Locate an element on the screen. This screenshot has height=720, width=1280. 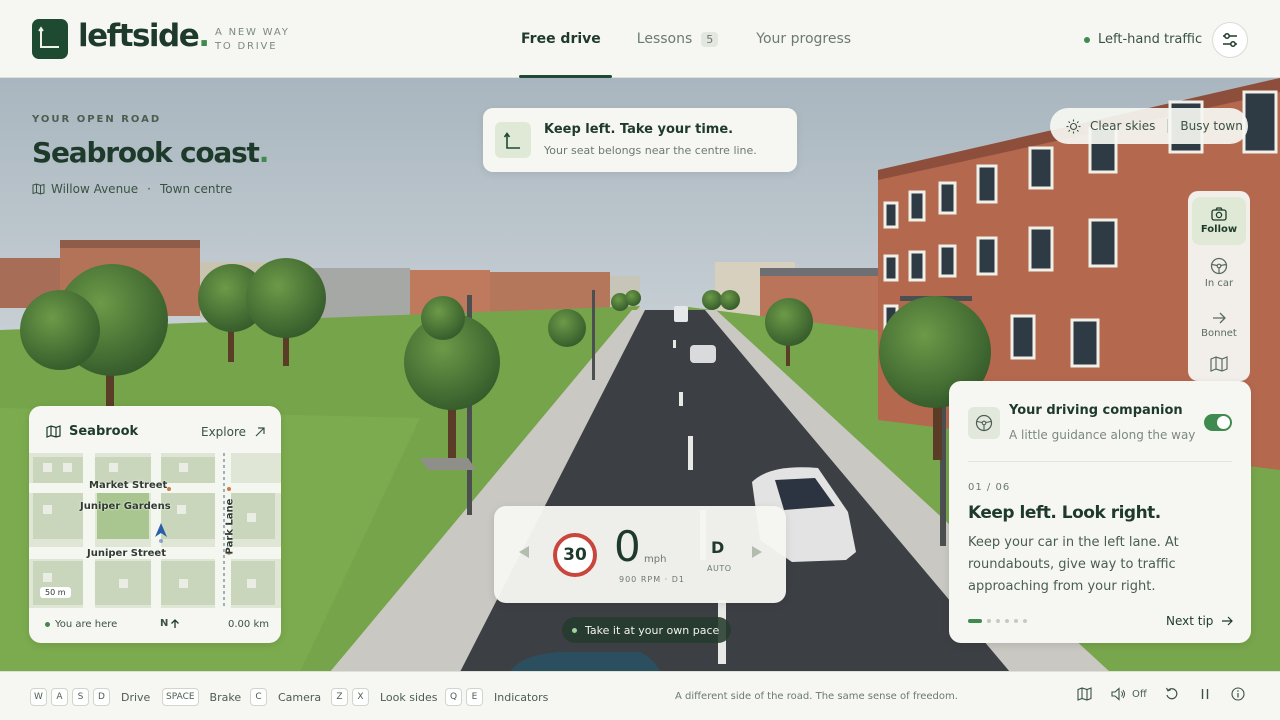
pause-icon is located at coordinates (1205, 694).